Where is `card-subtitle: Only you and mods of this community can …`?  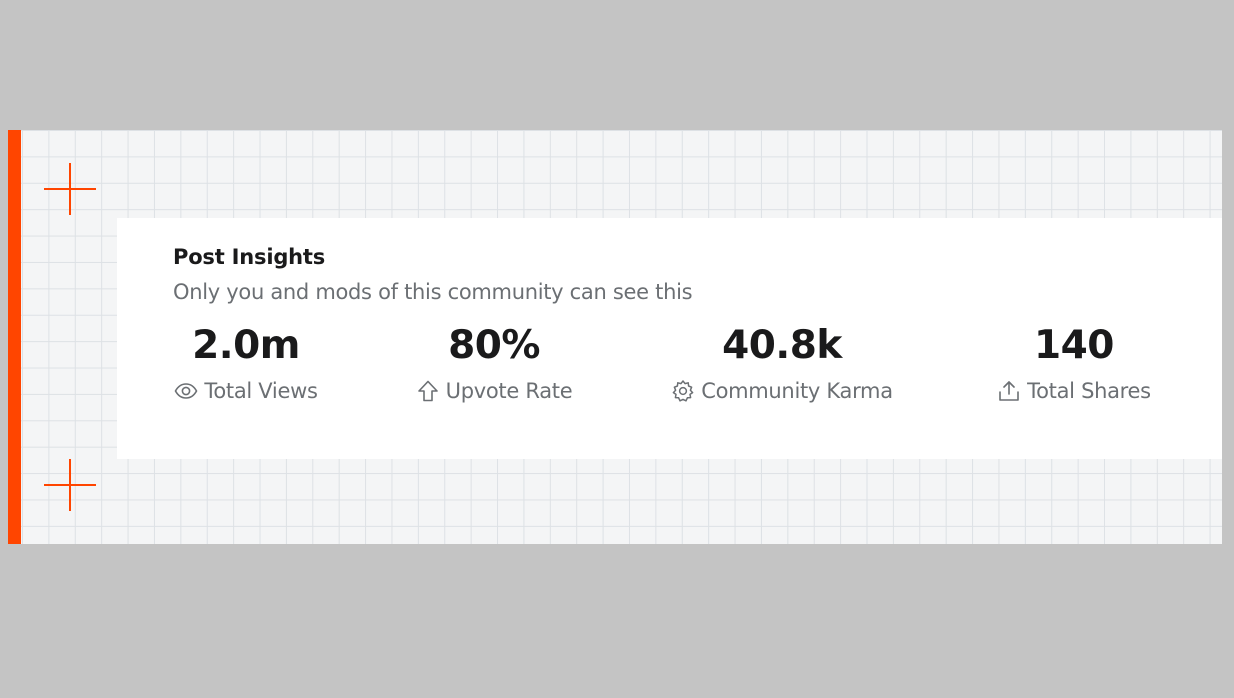
card-subtitle: Only you and mods of this community can … is located at coordinates (433, 292).